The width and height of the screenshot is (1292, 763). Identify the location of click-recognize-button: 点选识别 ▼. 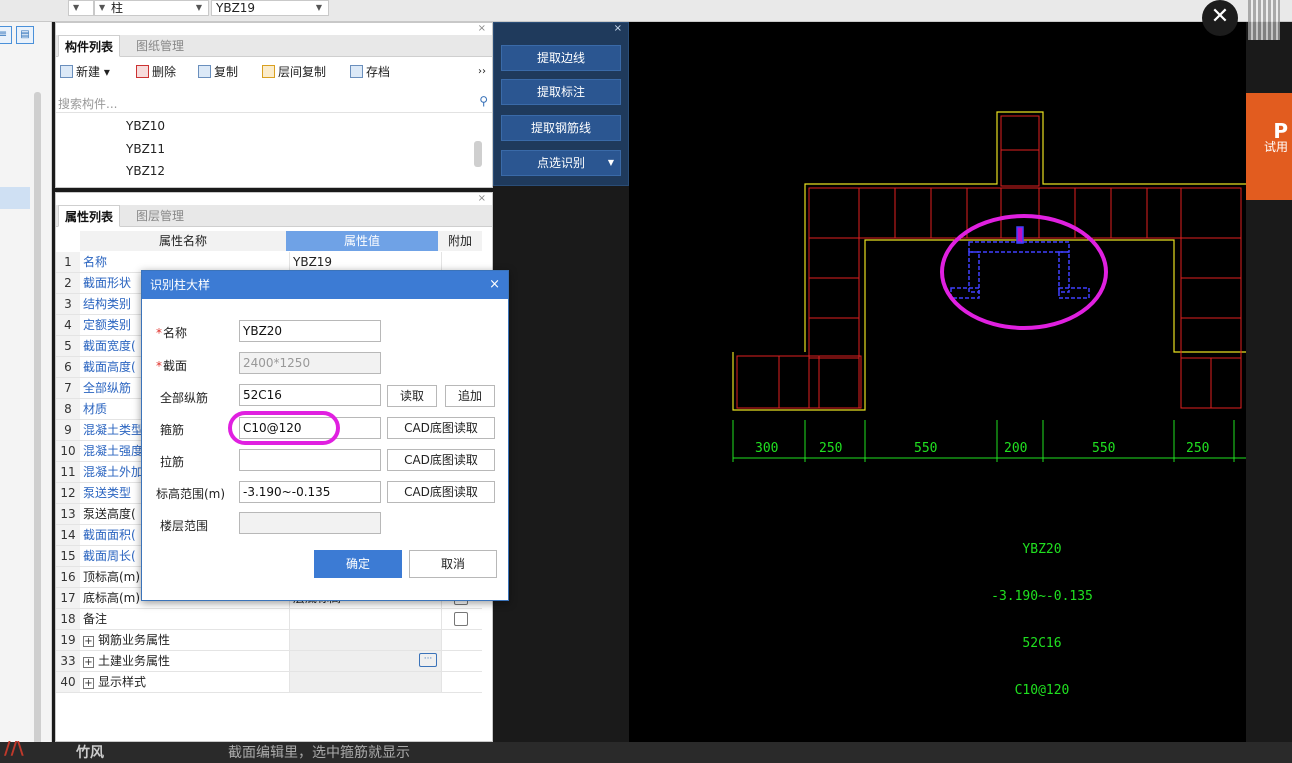
(561, 163).